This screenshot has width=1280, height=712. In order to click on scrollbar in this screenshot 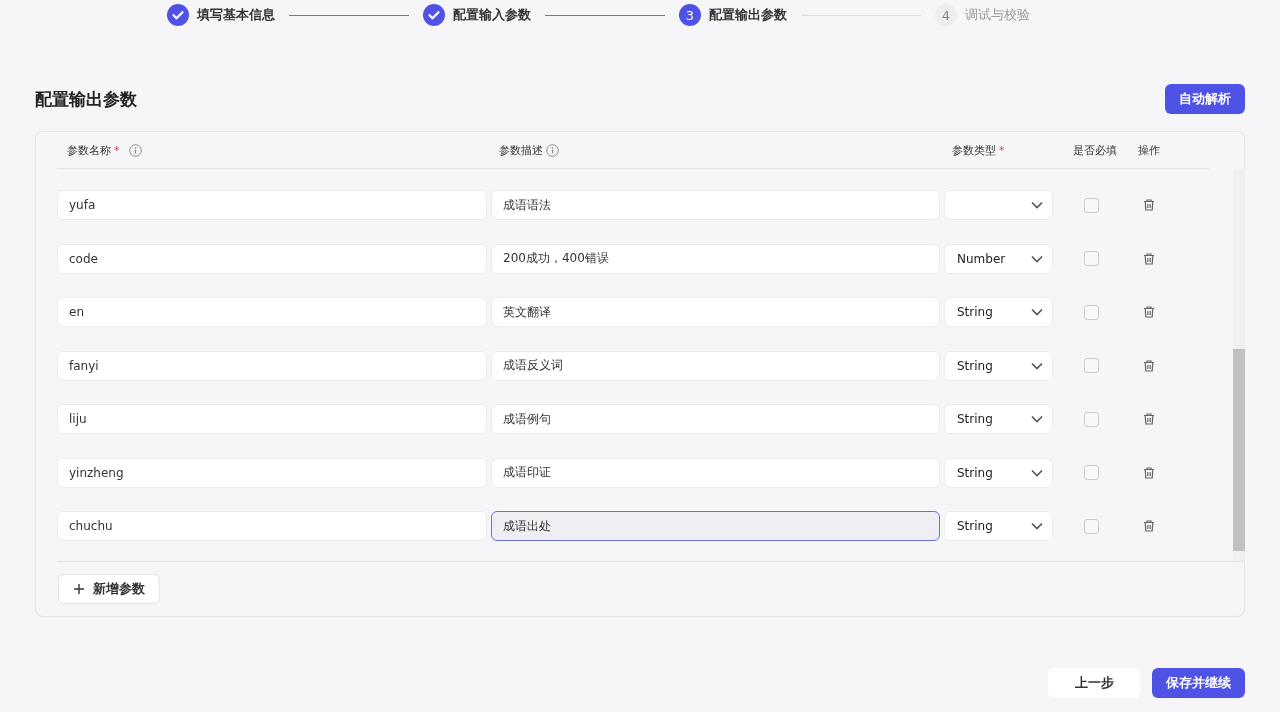, I will do `click(1239, 365)`.